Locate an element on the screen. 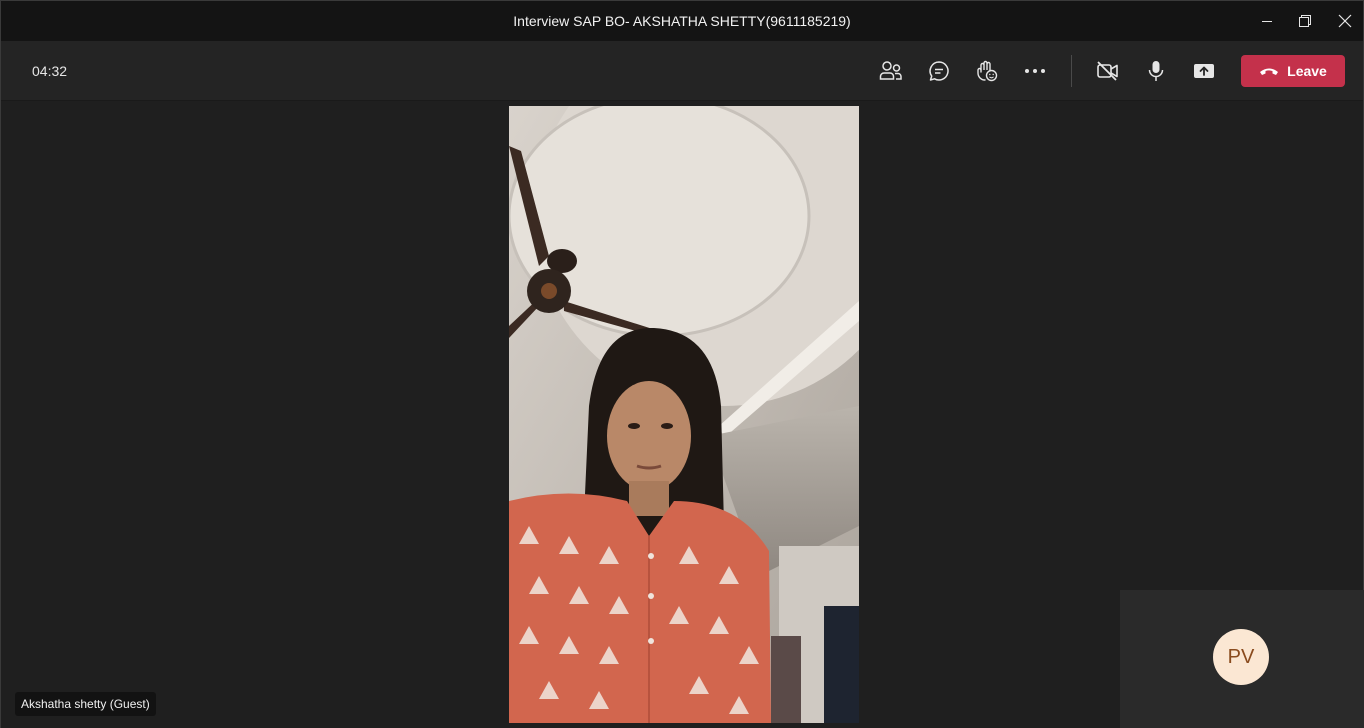  share-screen-icon is located at coordinates (1204, 71).